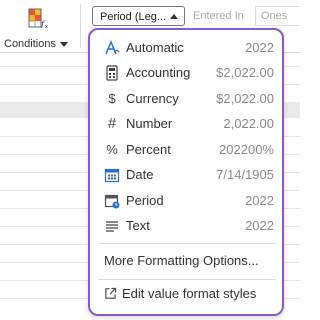  What do you see at coordinates (112, 123) in the screenshot?
I see `hash-icon: #` at bounding box center [112, 123].